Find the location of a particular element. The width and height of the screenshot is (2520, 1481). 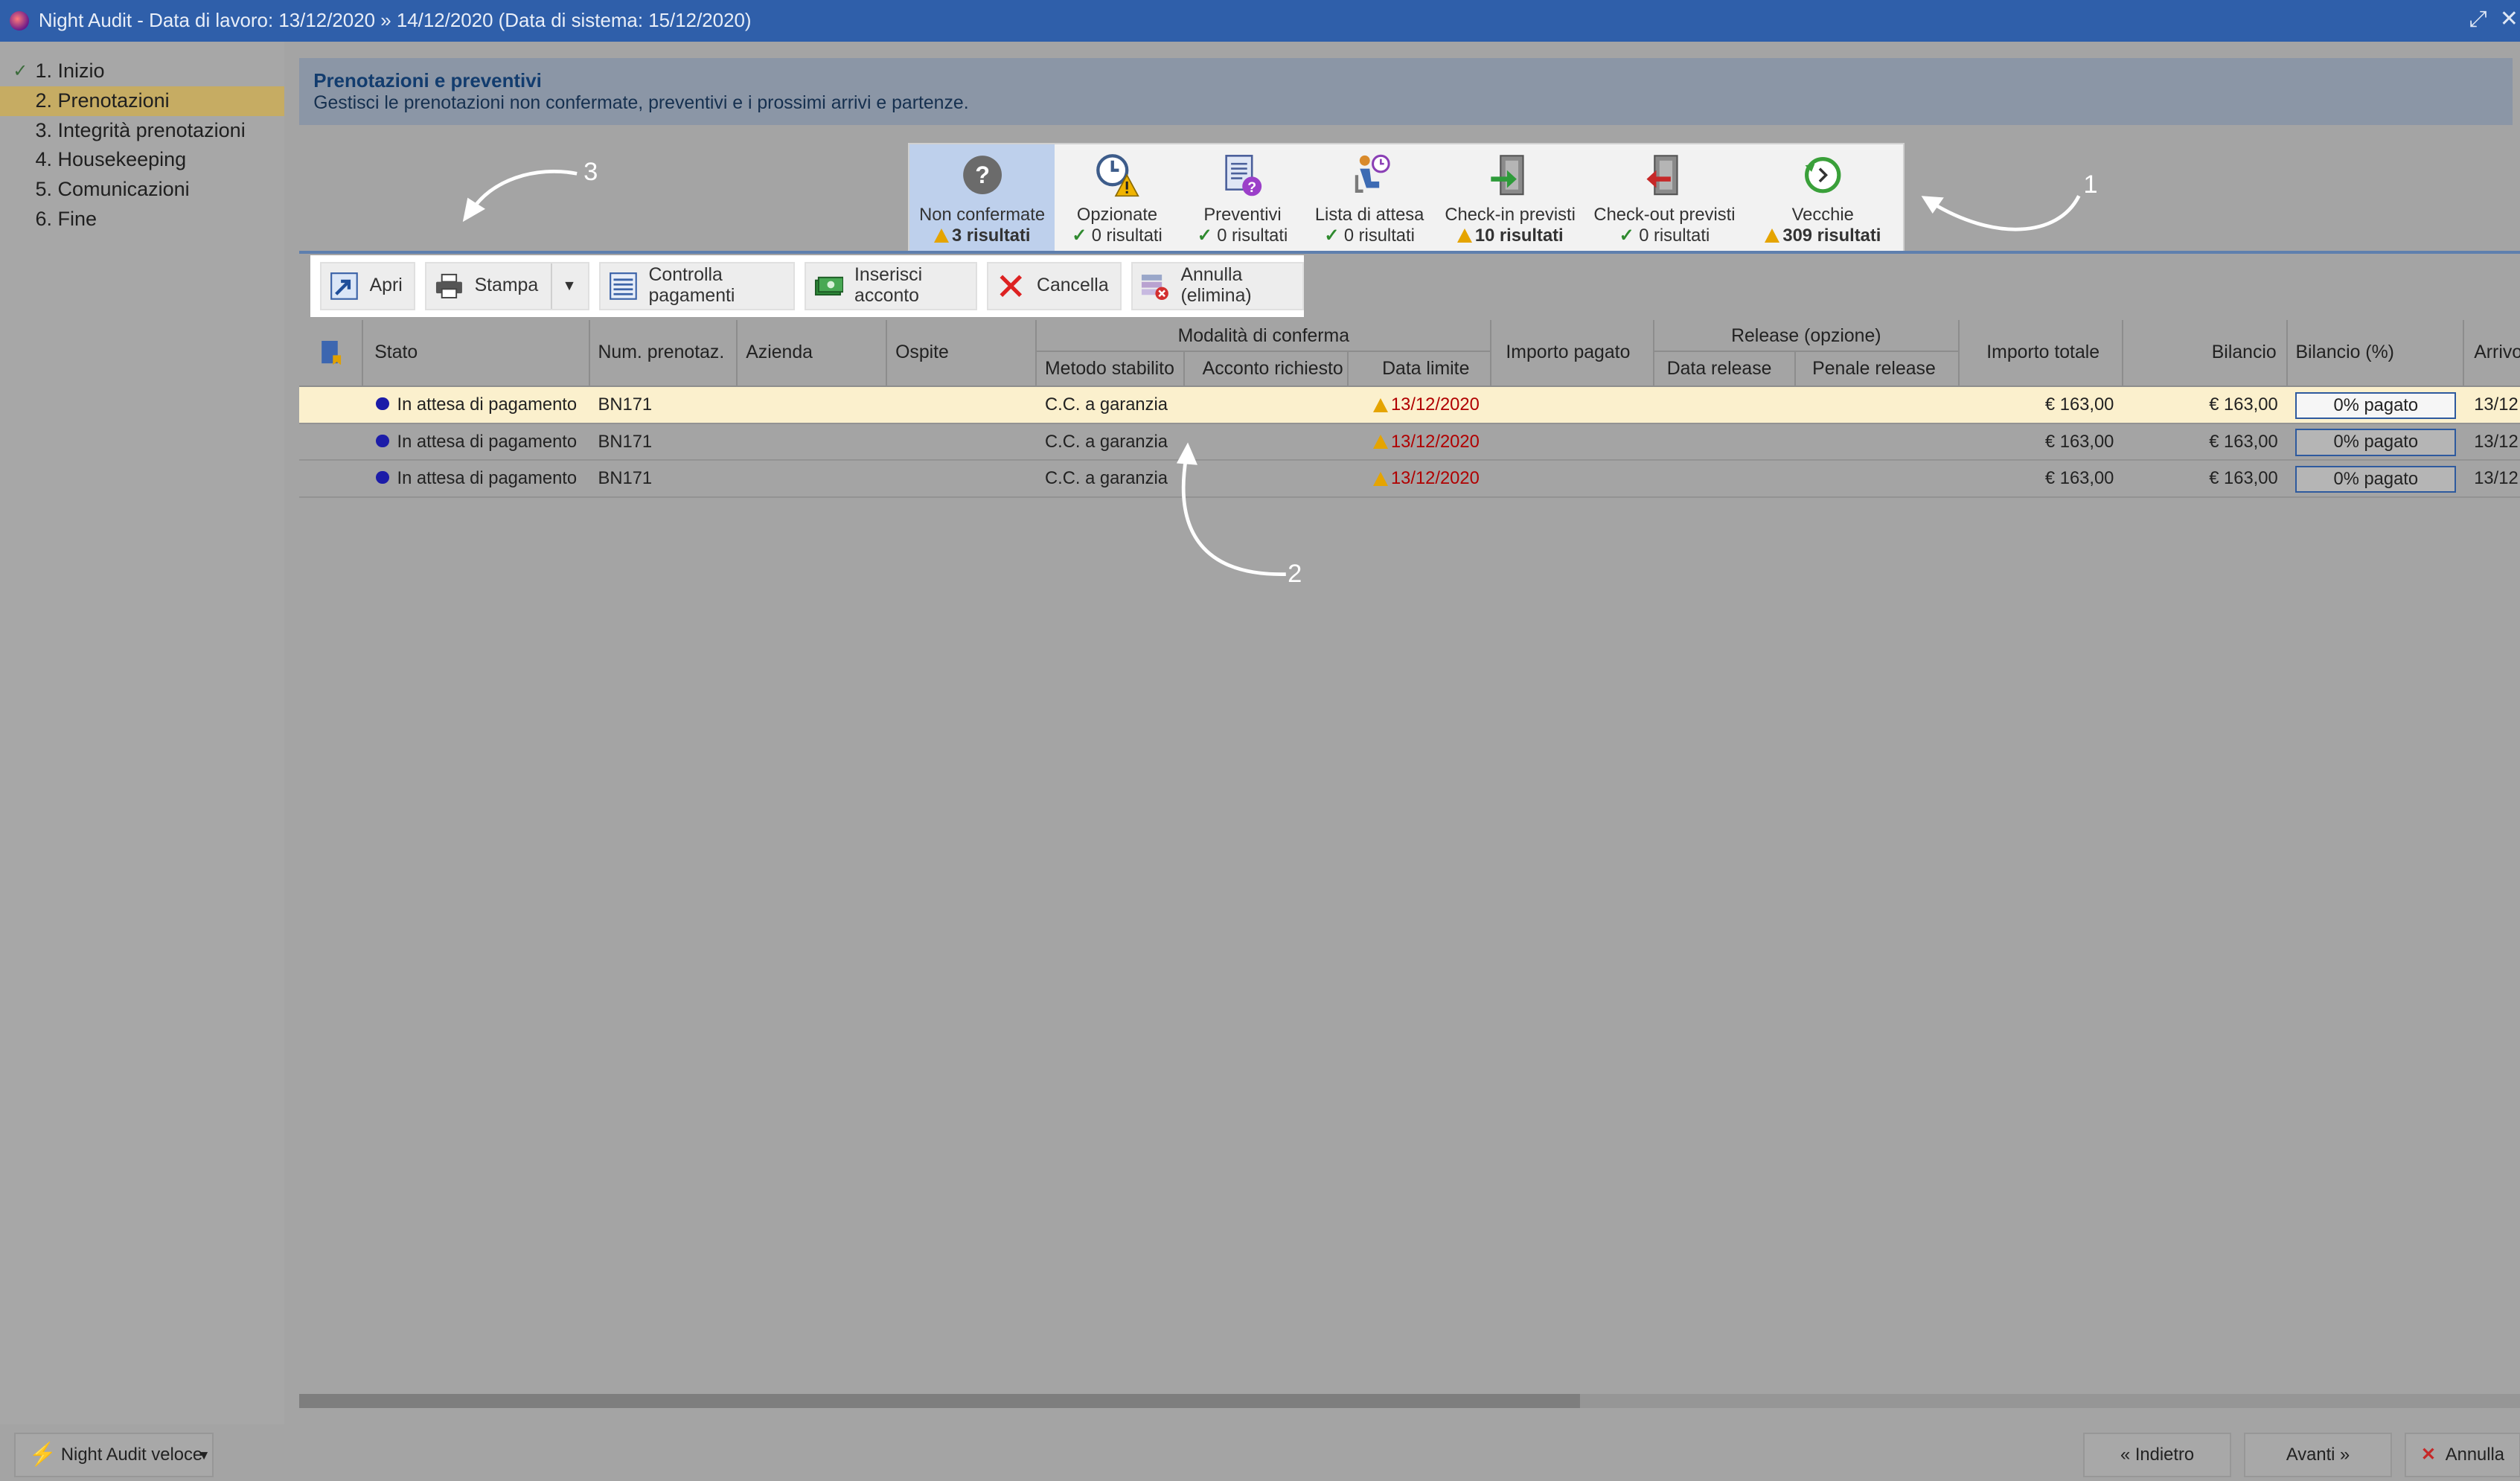

close-x-icon: ✕ is located at coordinates (2428, 1455).